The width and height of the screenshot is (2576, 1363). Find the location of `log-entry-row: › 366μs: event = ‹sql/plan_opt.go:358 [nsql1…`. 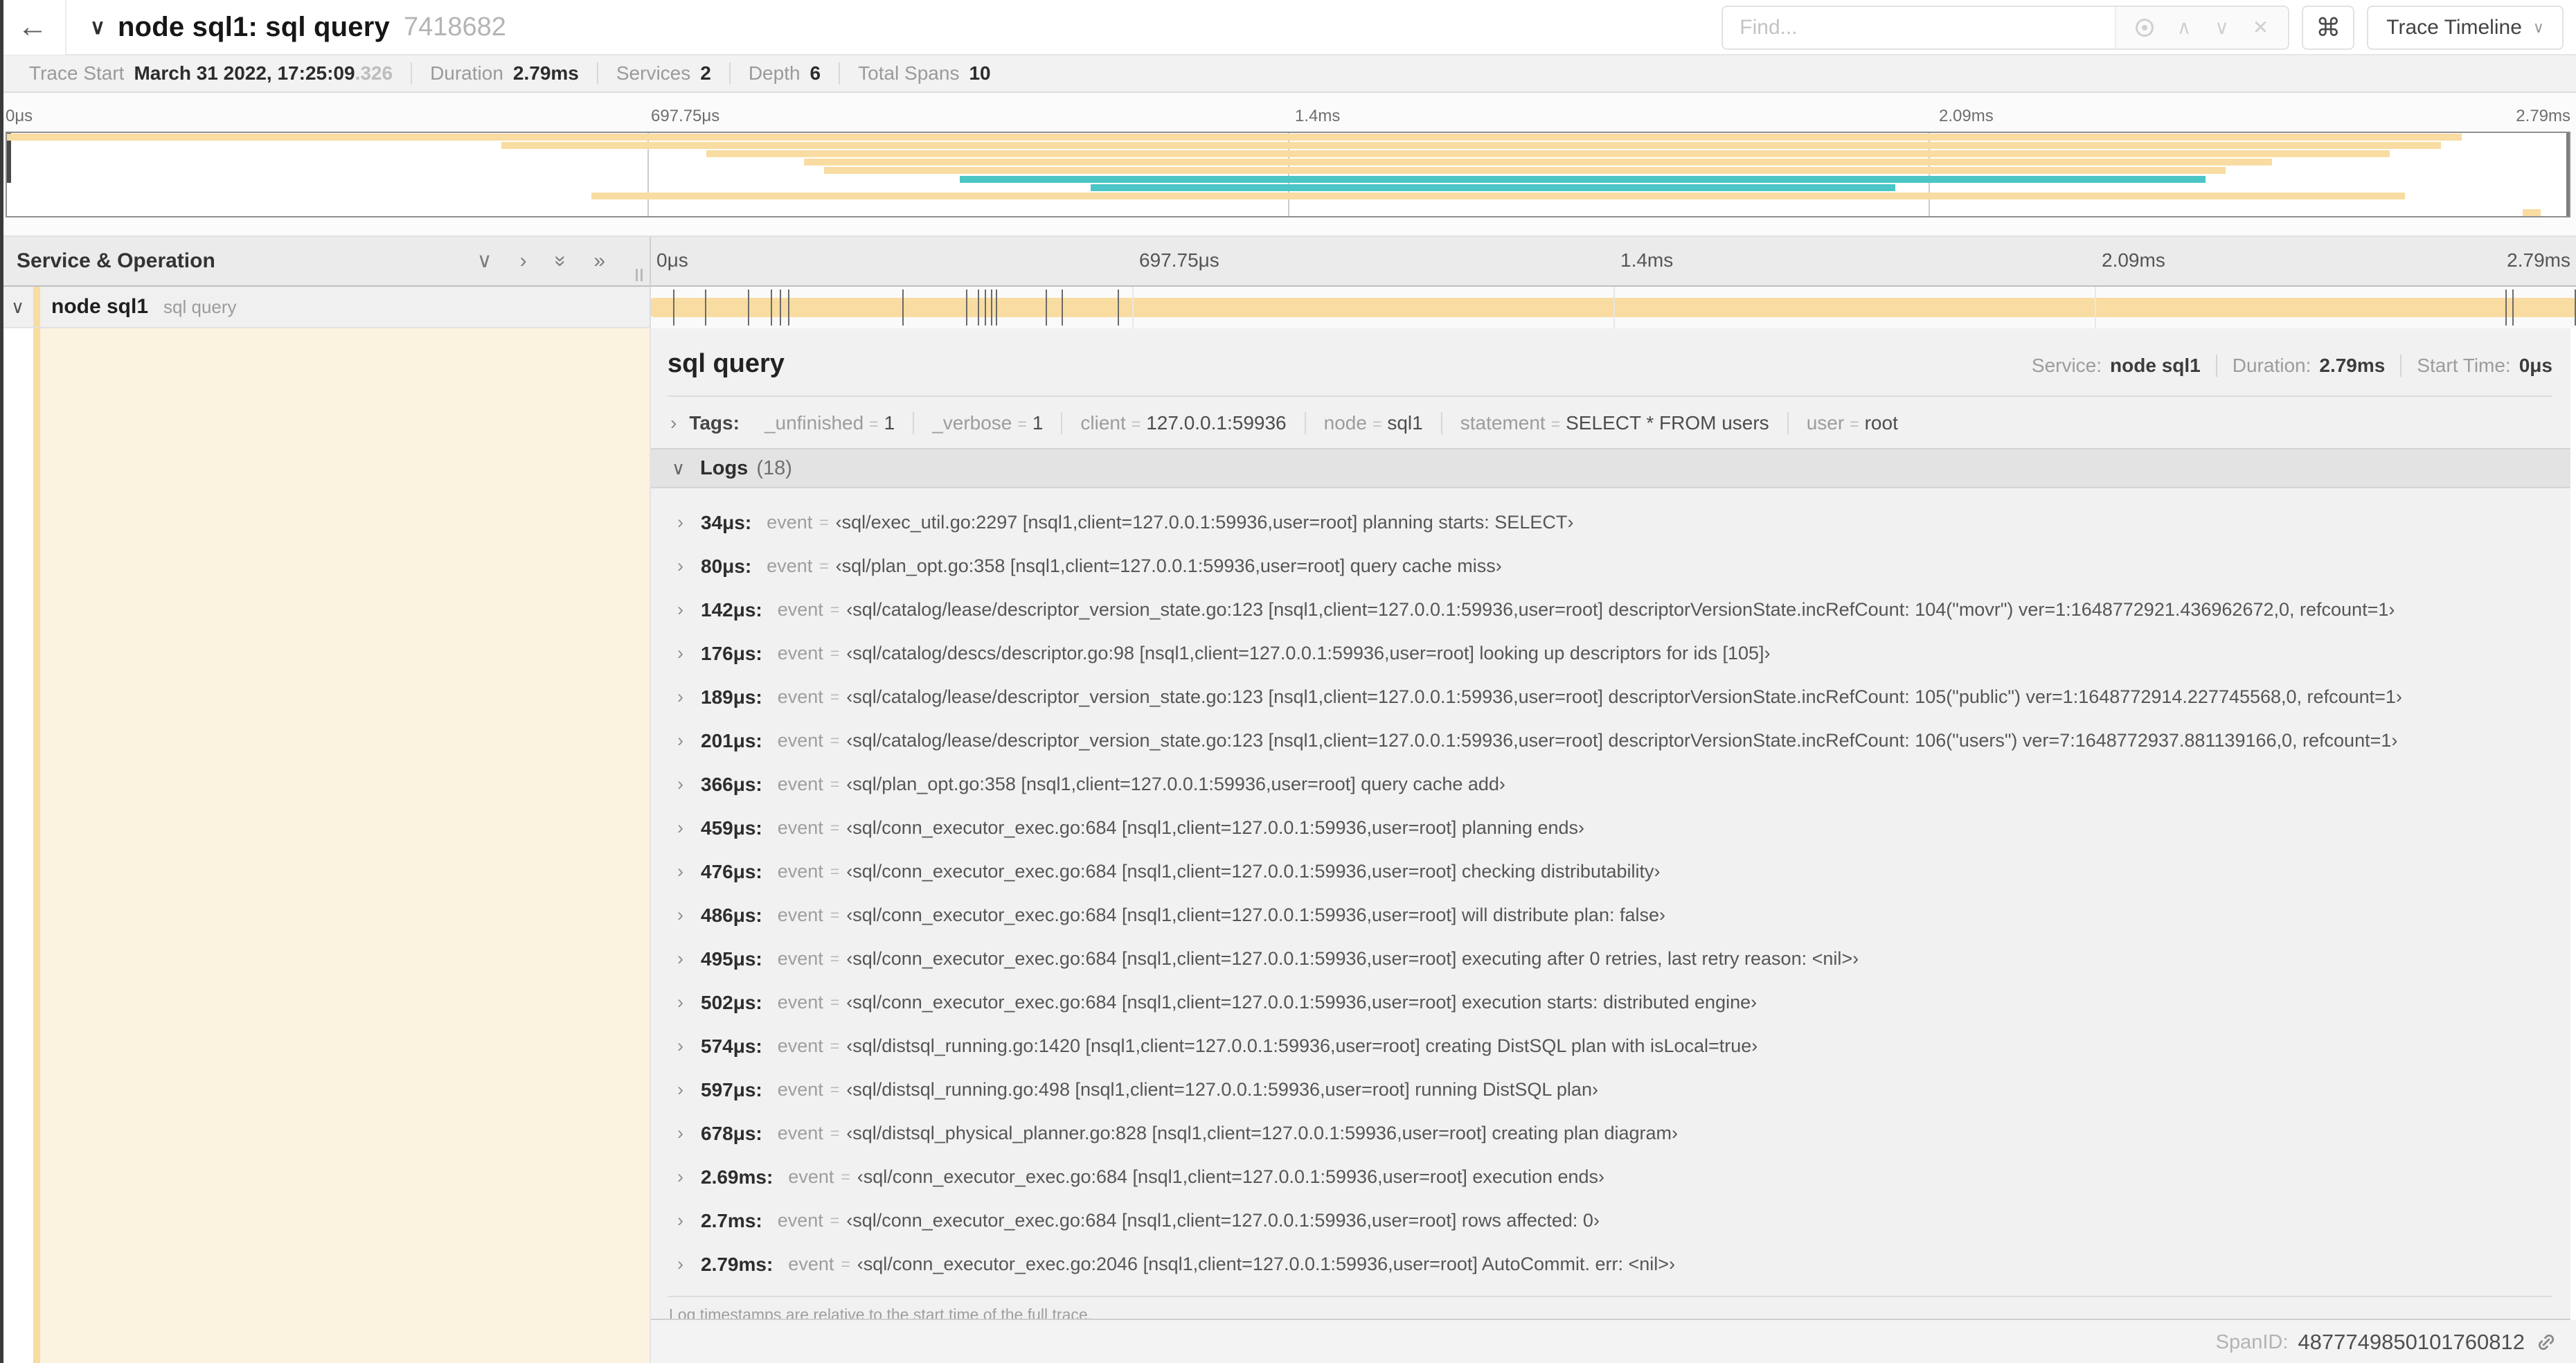

log-entry-row: › 366μs: event = ‹sql/plan_opt.go:358 [nsql1… is located at coordinates (1611, 785).